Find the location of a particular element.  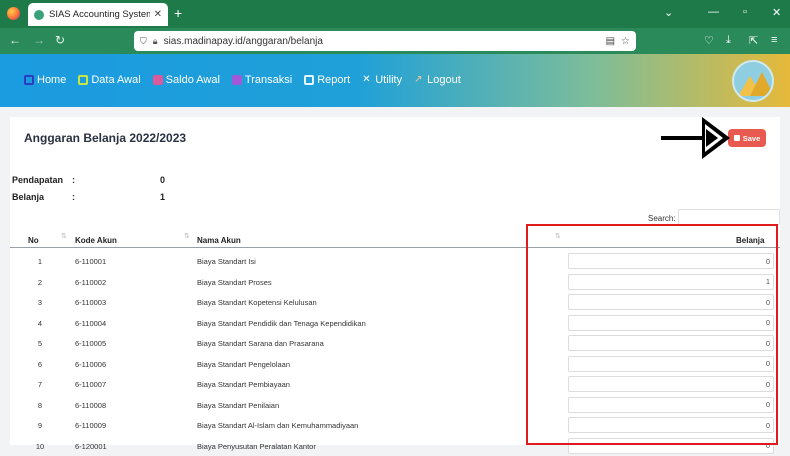

browser-tab-bar: SIAS Accounting System ✕ + ⌄ — ▫ ✕ is located at coordinates (395, 14).